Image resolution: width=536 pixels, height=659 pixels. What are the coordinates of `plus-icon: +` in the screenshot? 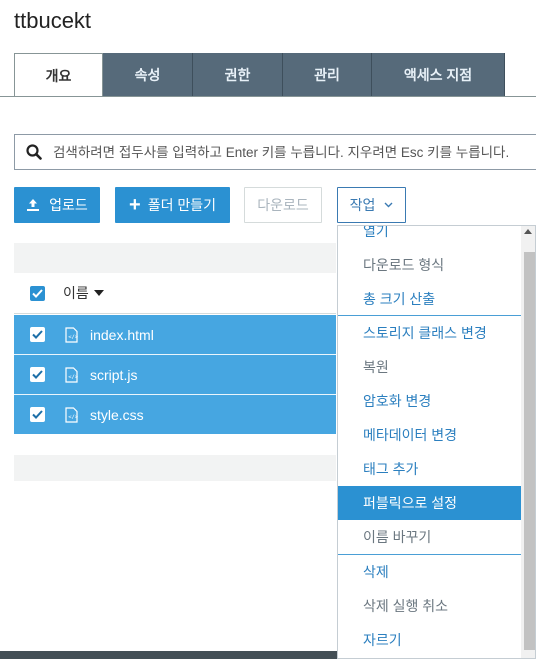 It's located at (135, 205).